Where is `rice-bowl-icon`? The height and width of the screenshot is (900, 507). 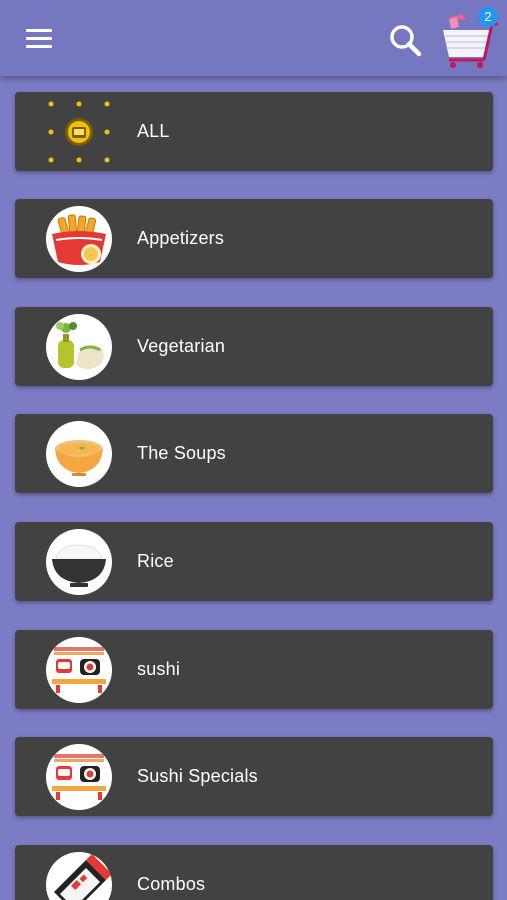 rice-bowl-icon is located at coordinates (79, 562).